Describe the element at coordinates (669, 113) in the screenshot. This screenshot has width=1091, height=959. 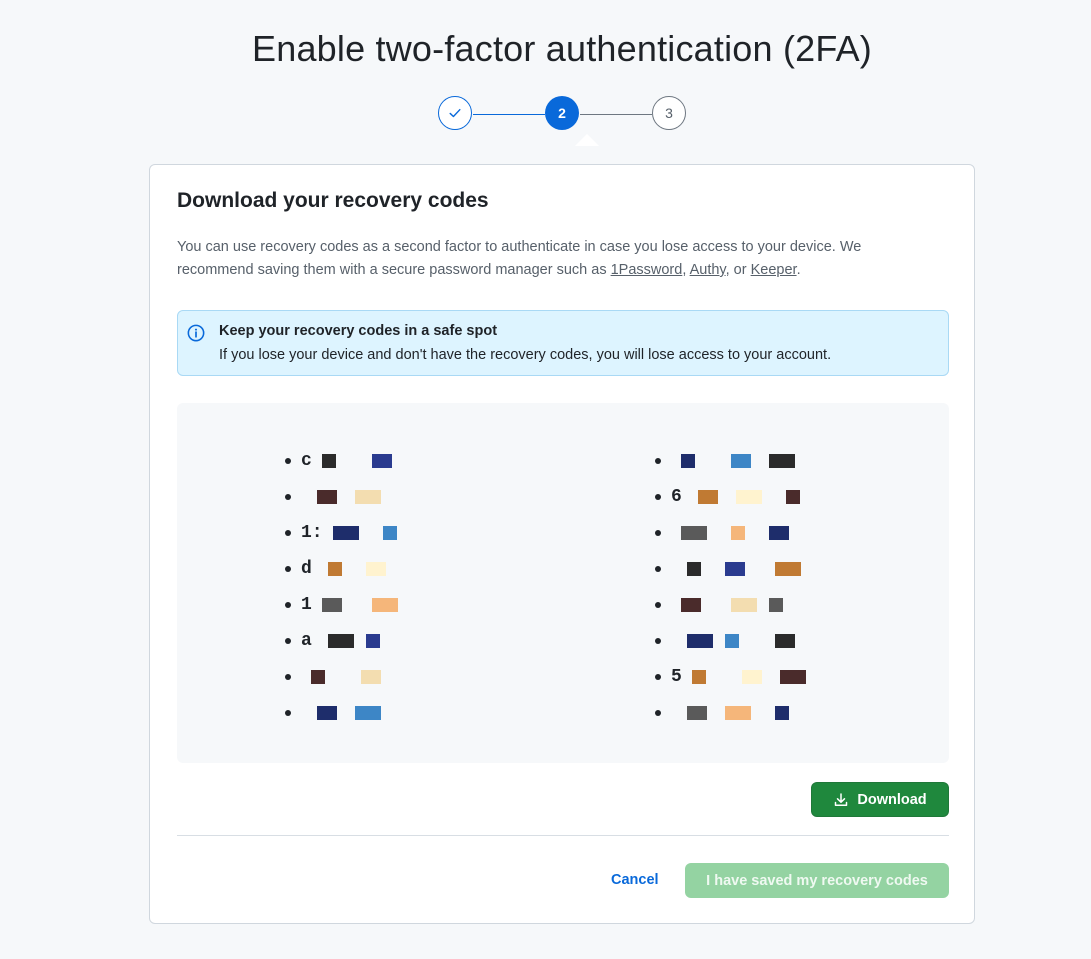
I see `step-3-upcoming: 3` at that location.